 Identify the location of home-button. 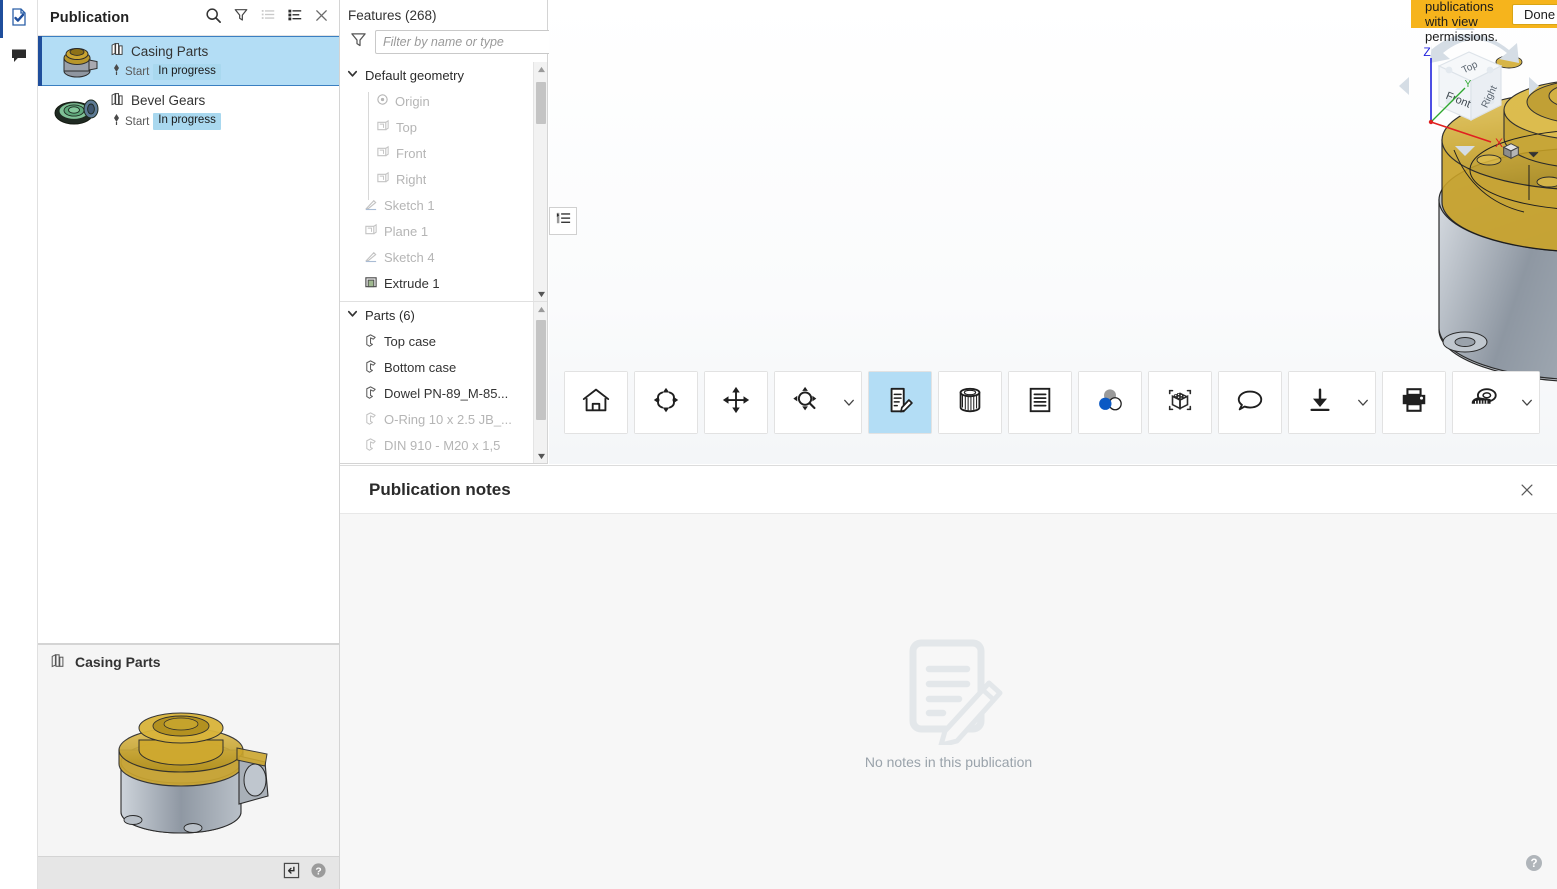
(596, 402).